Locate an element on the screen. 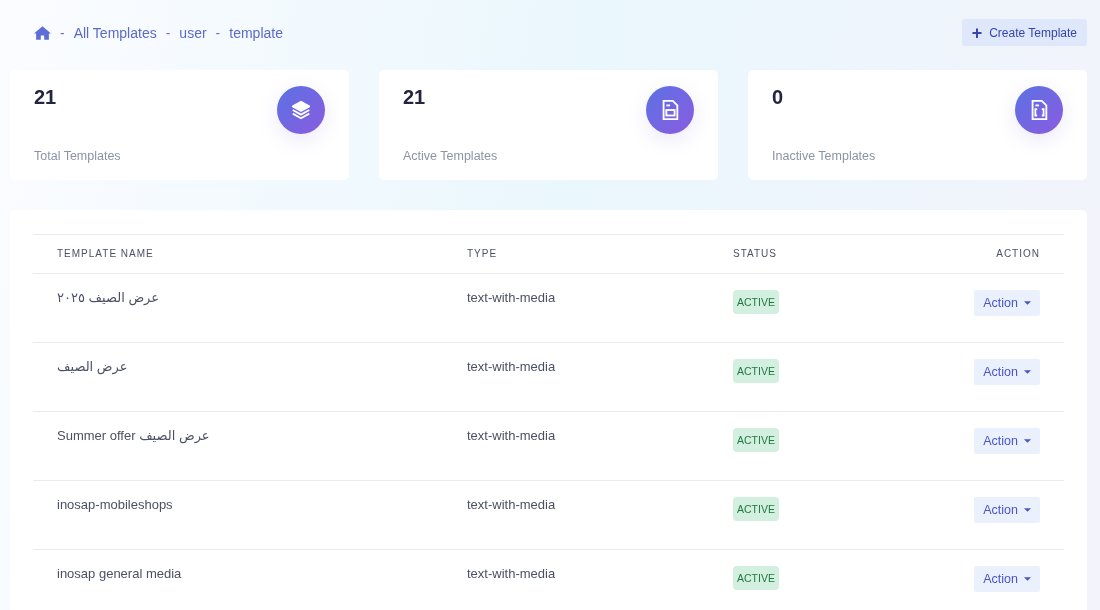 The height and width of the screenshot is (610, 1100). column-header: ACTION is located at coordinates (995, 254).